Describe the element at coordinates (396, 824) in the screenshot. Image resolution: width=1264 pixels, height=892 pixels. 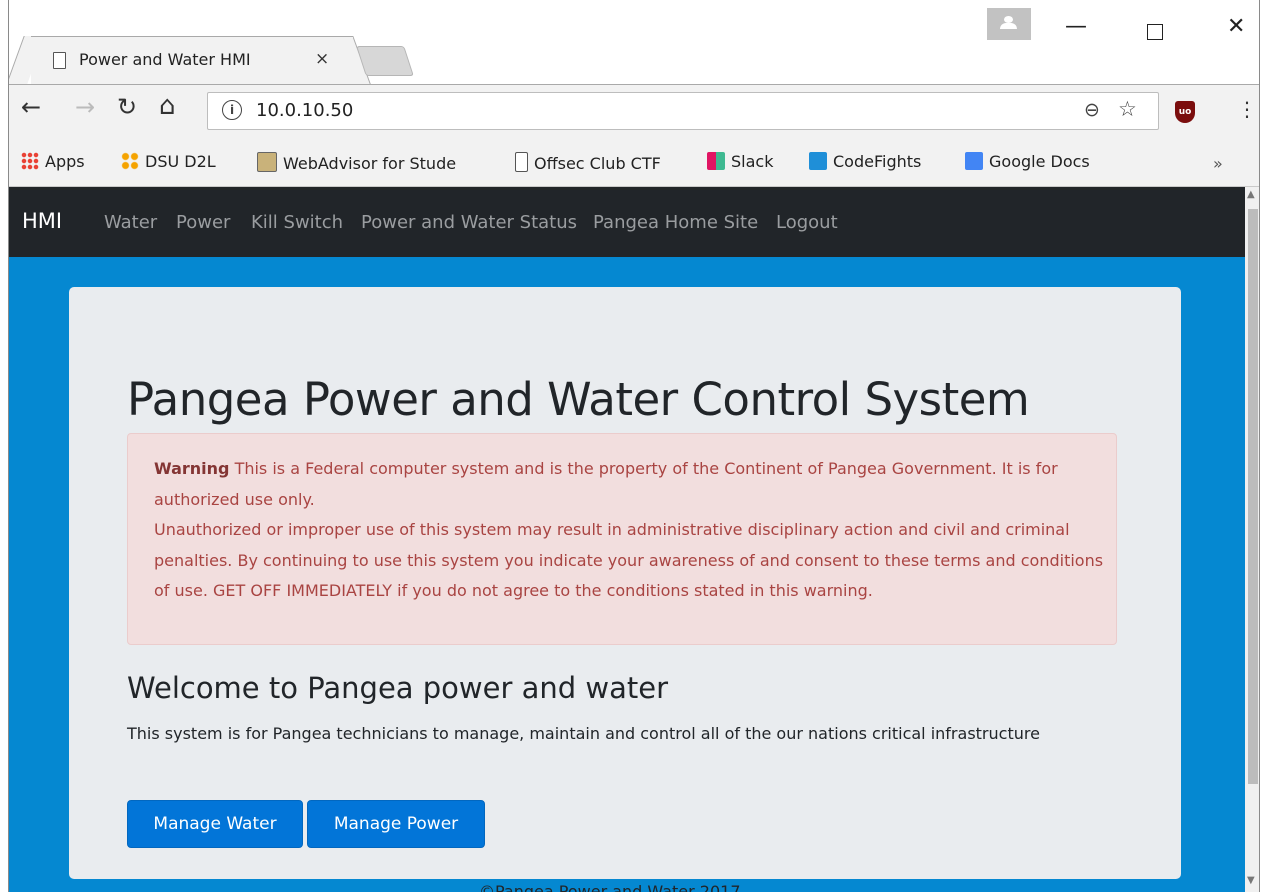
I see `manage-power-button: Manage Power` at that location.